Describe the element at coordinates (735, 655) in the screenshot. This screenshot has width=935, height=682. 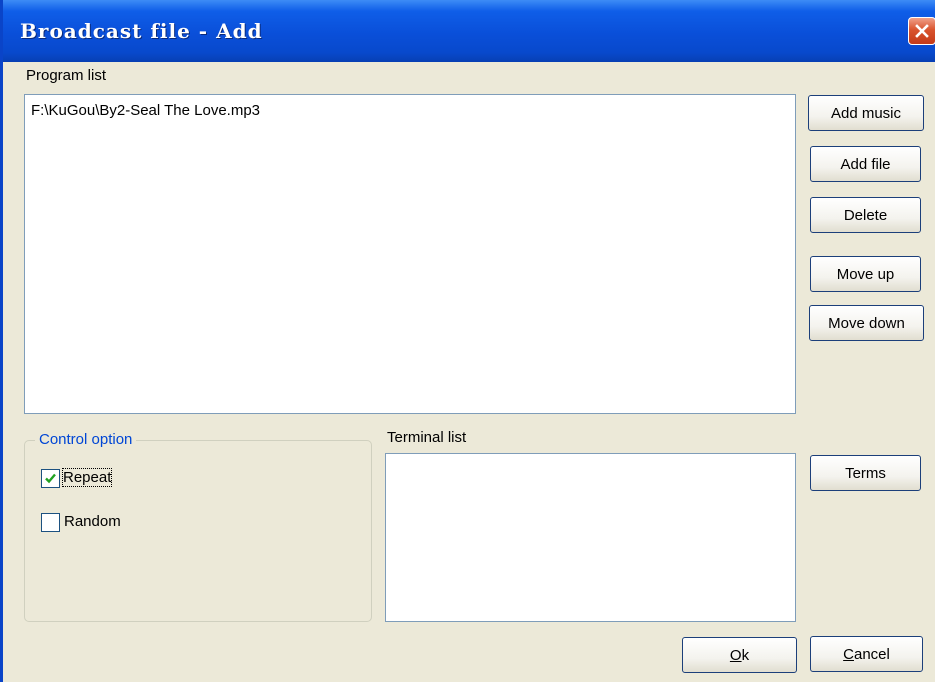
I see `ok-mnemonic: O` at that location.